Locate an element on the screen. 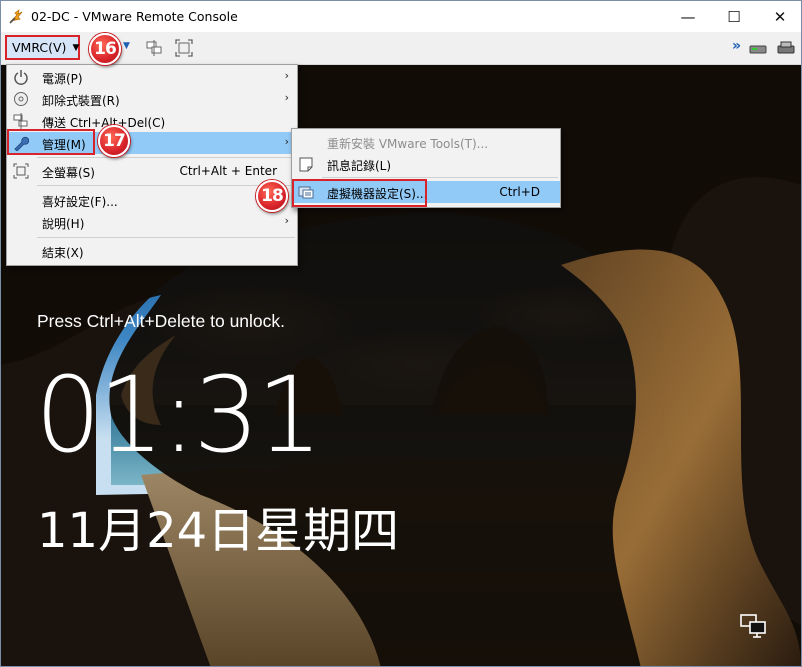 This screenshot has height=667, width=802. send-keys-icon is located at coordinates (20, 121).